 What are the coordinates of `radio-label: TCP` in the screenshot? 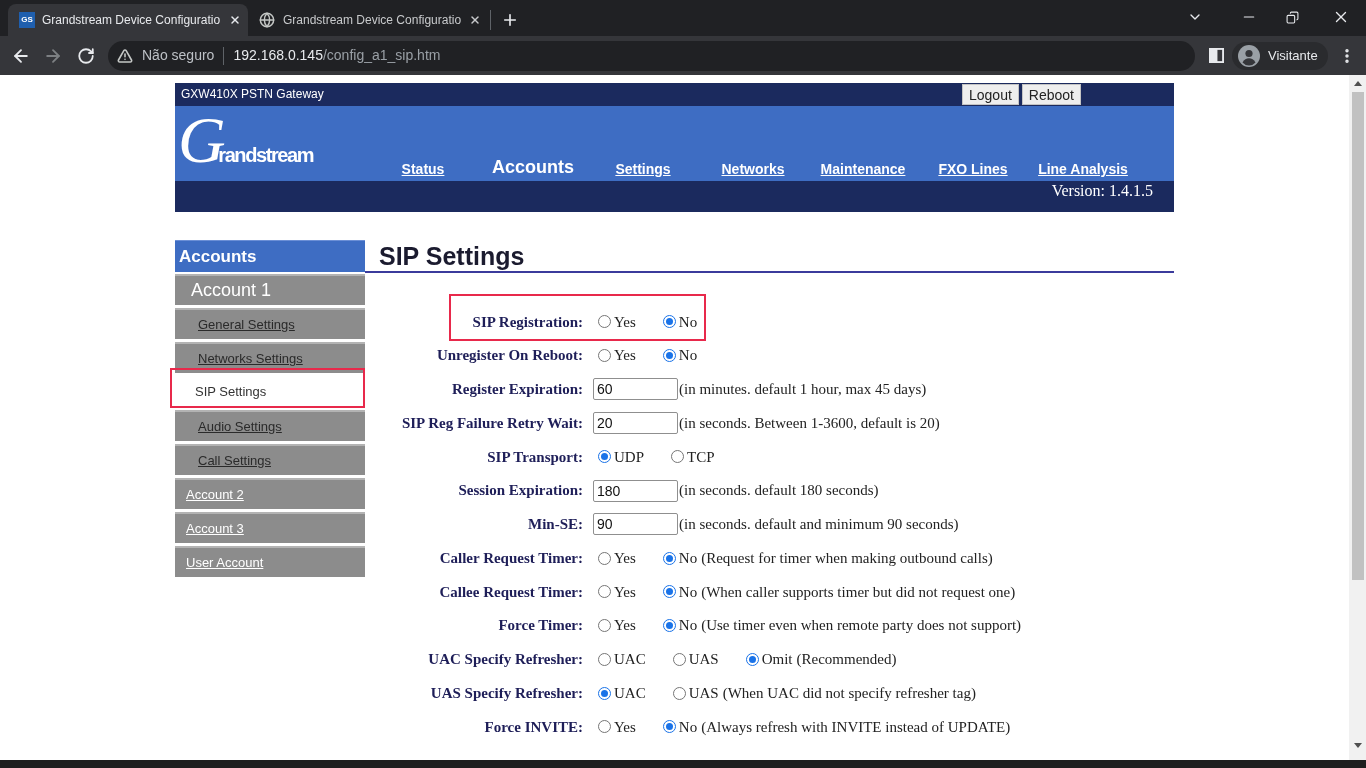 It's located at (701, 457).